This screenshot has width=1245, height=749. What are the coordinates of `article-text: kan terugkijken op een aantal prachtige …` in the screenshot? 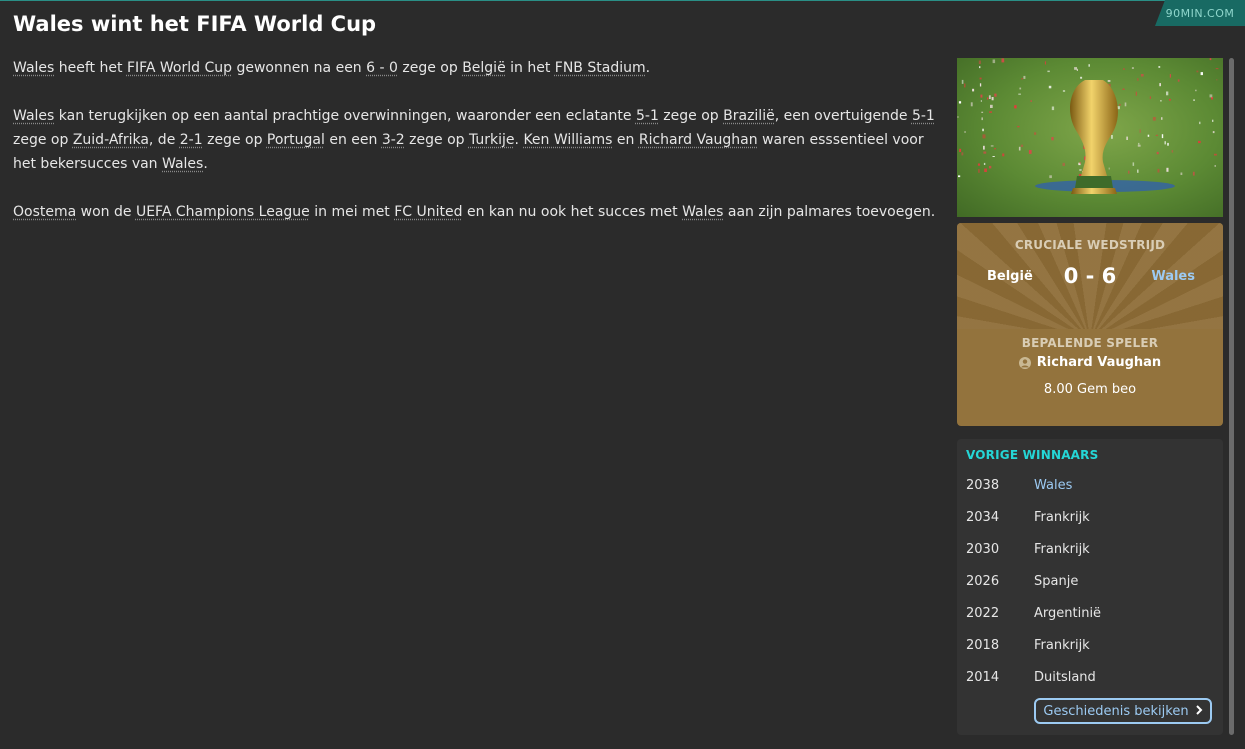 It's located at (345, 116).